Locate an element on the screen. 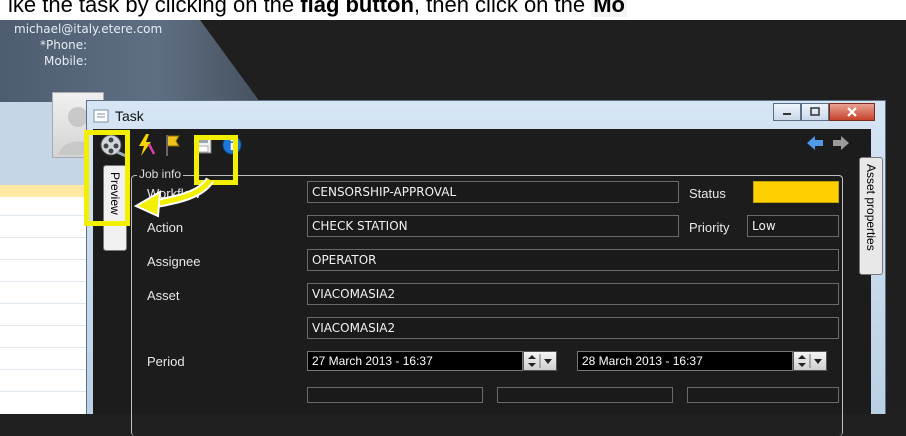  close-icon is located at coordinates (852, 112).